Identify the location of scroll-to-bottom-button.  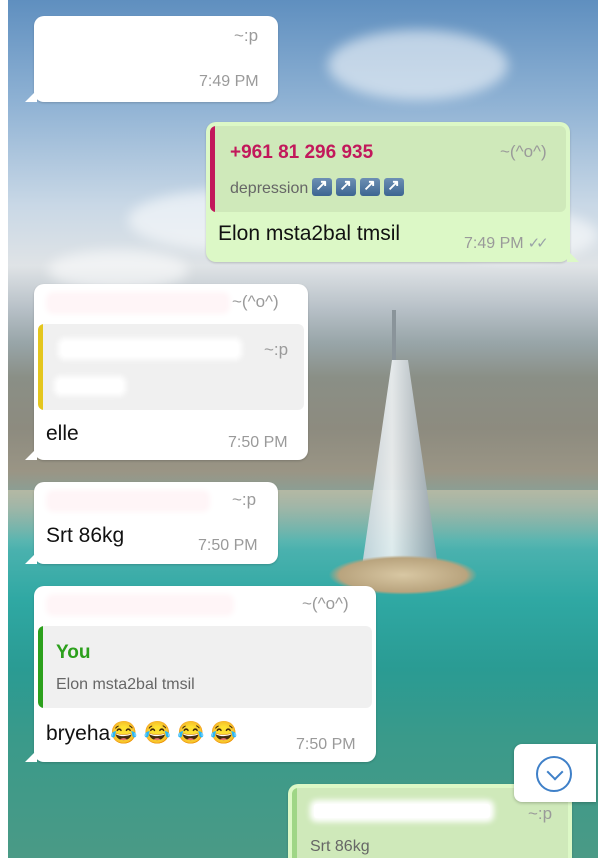
(555, 773).